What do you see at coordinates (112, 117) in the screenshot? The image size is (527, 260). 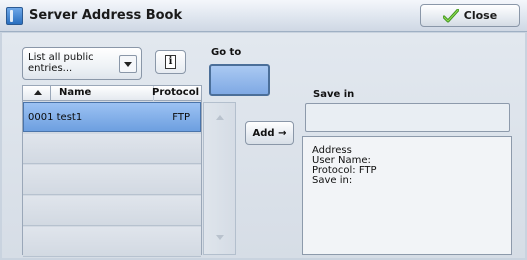 I see `table-row: 0001 test1 FTP` at bounding box center [112, 117].